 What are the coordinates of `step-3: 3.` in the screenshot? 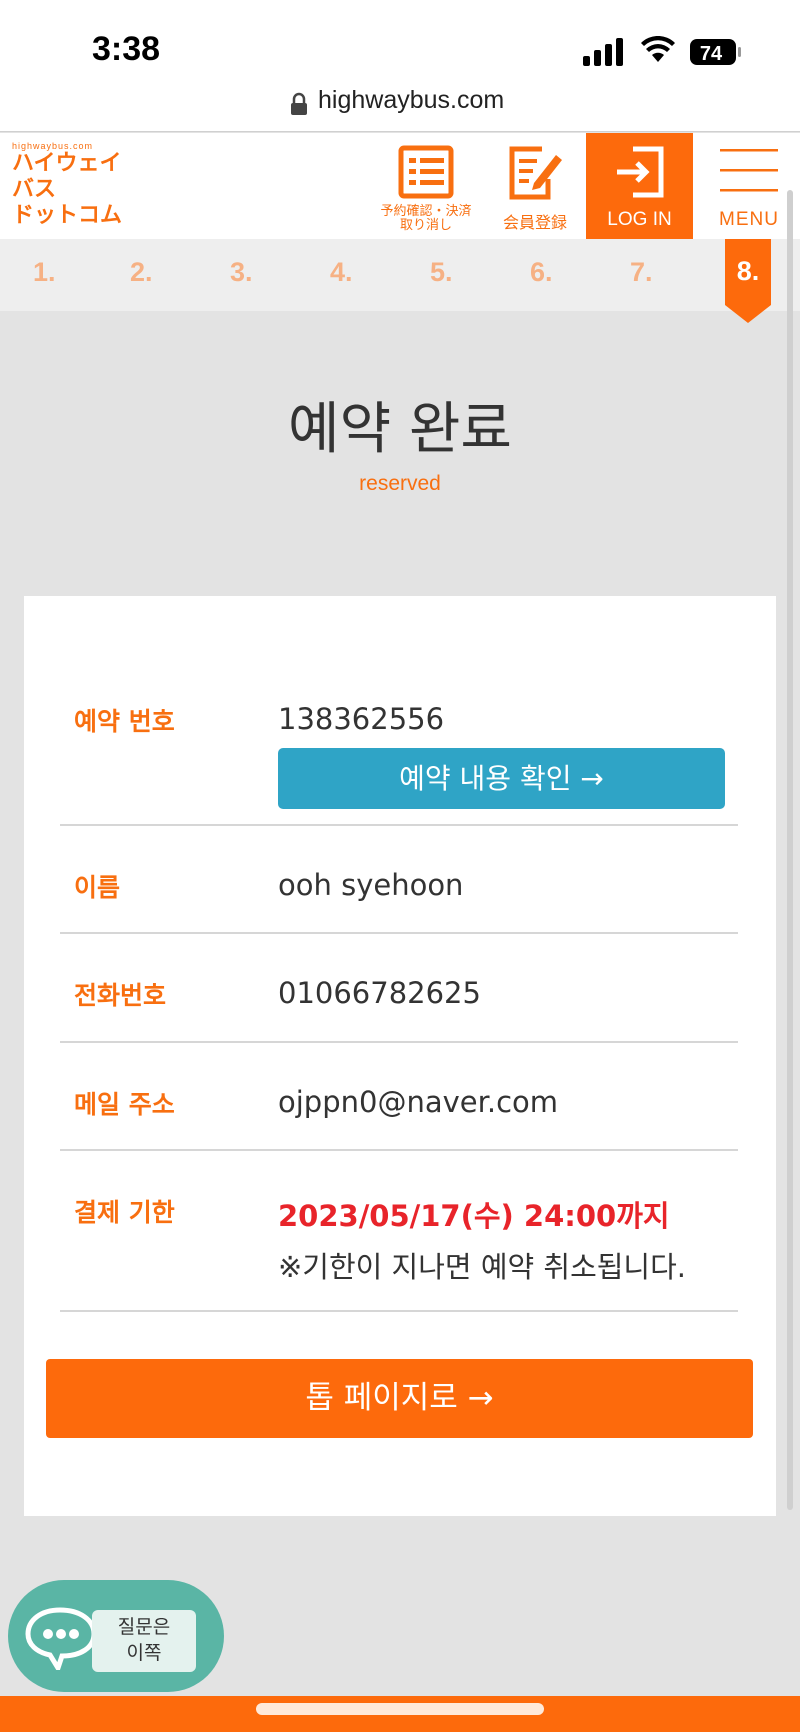 It's located at (241, 272).